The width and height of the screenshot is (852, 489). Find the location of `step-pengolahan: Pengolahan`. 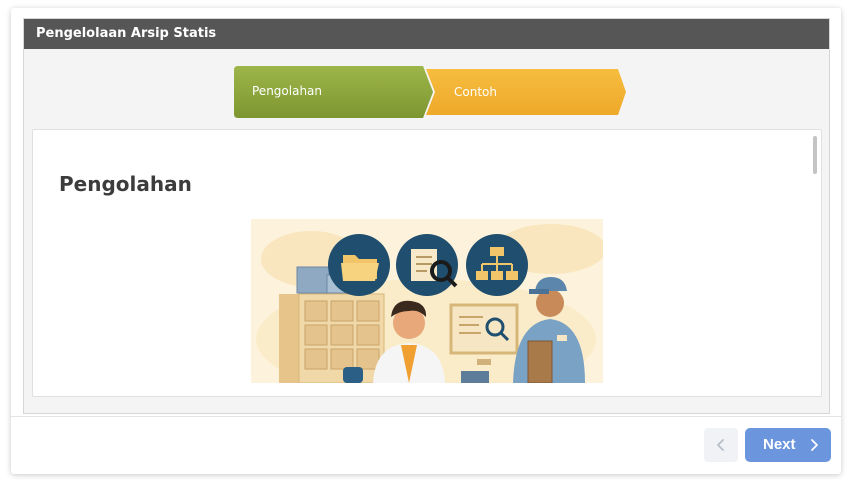

step-pengolahan: Pengolahan is located at coordinates (334, 92).